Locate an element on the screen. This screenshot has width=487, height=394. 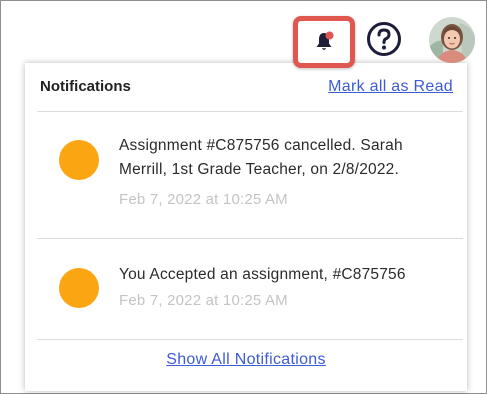
user-avatar-icon is located at coordinates (452, 40).